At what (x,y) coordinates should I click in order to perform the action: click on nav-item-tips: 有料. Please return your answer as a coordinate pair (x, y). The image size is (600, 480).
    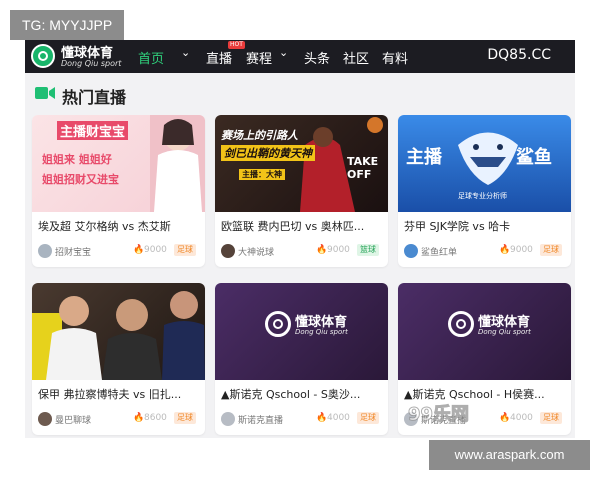
    Looking at the image, I should click on (395, 57).